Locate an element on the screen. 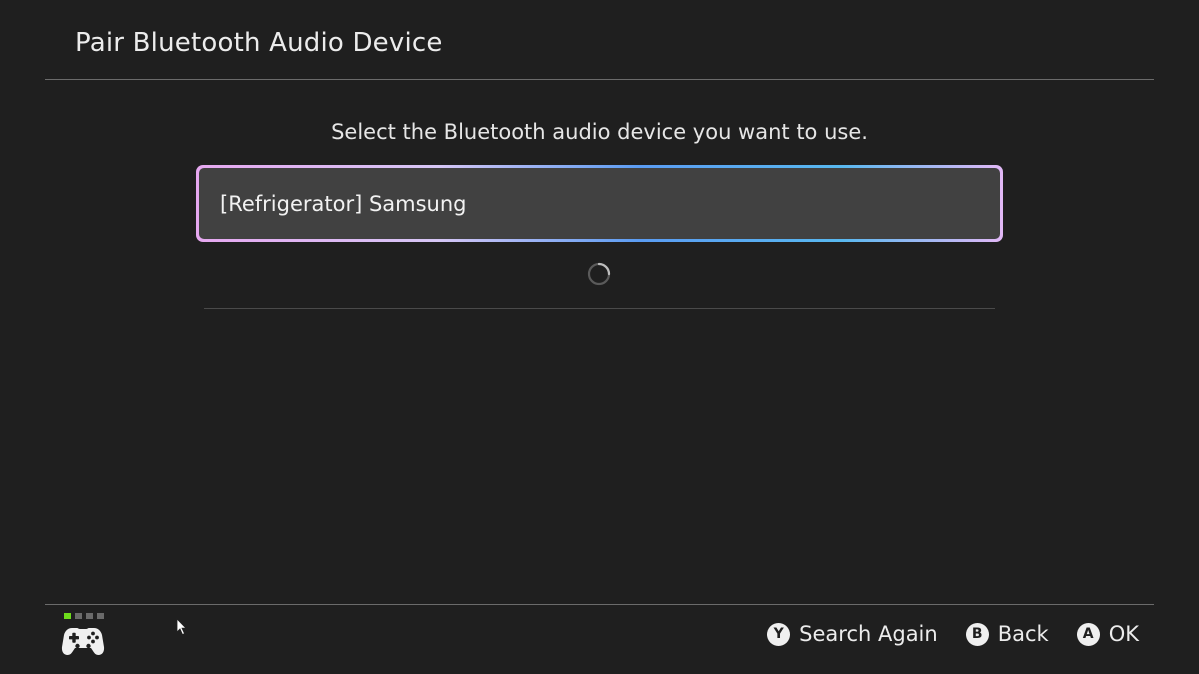 Image resolution: width=1199 pixels, height=674 pixels. back-label: Back is located at coordinates (1023, 634).